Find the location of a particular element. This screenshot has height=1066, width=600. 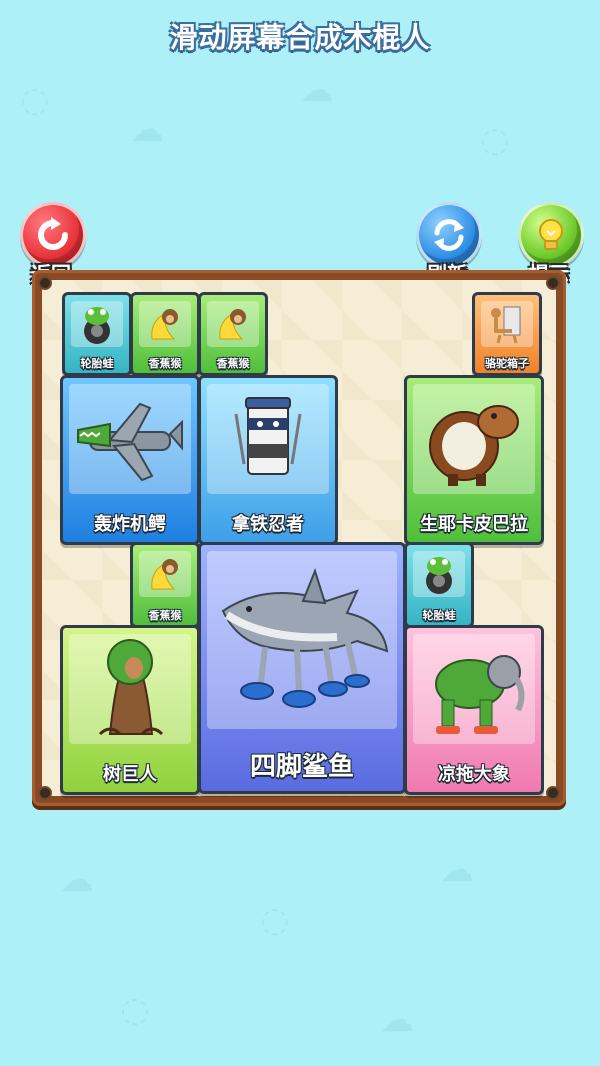

card-sandal-elephant: 凉拖大象 is located at coordinates (474, 710).